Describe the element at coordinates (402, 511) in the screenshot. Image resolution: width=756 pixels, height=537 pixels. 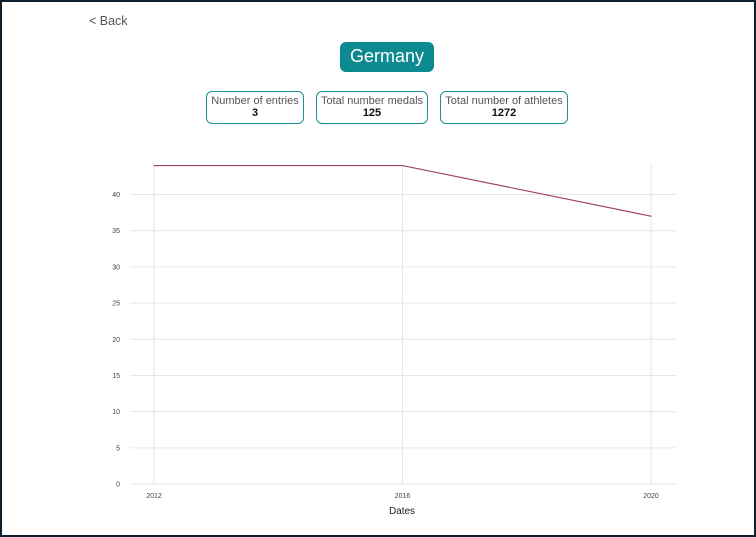
I see `x-axis-title: Dates` at that location.